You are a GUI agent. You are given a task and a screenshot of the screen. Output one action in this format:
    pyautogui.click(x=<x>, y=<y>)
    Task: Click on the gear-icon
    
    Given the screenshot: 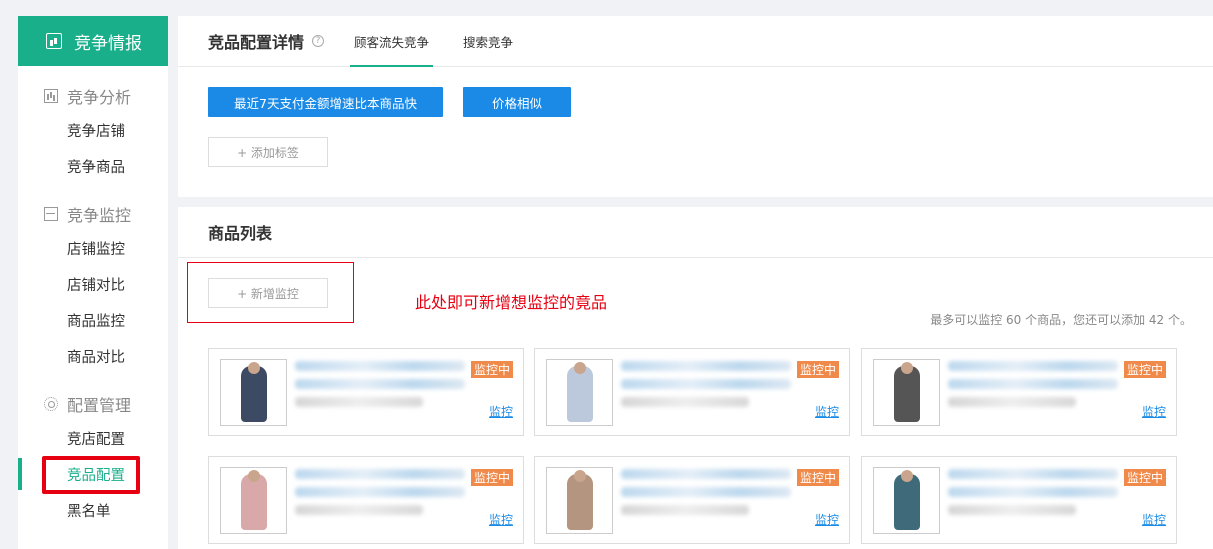 What is the action you would take?
    pyautogui.click(x=51, y=404)
    